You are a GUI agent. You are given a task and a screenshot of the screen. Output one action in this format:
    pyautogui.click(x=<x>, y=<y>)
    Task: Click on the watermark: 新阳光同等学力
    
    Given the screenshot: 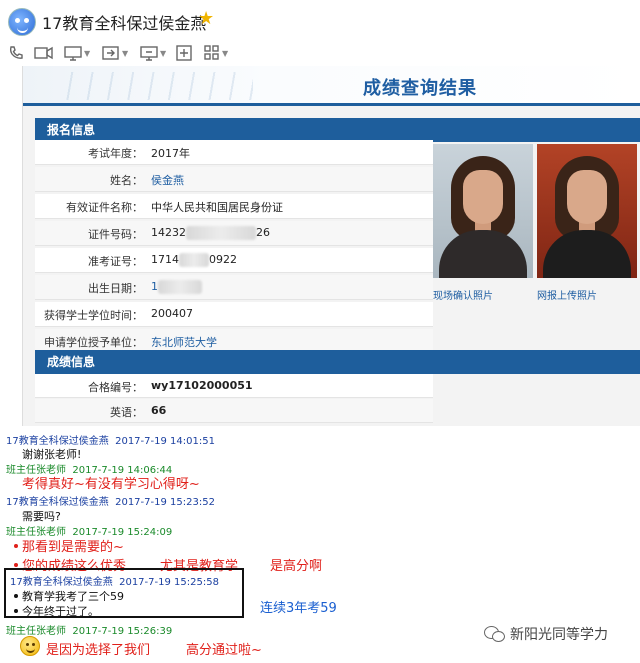 What is the action you would take?
    pyautogui.click(x=546, y=634)
    